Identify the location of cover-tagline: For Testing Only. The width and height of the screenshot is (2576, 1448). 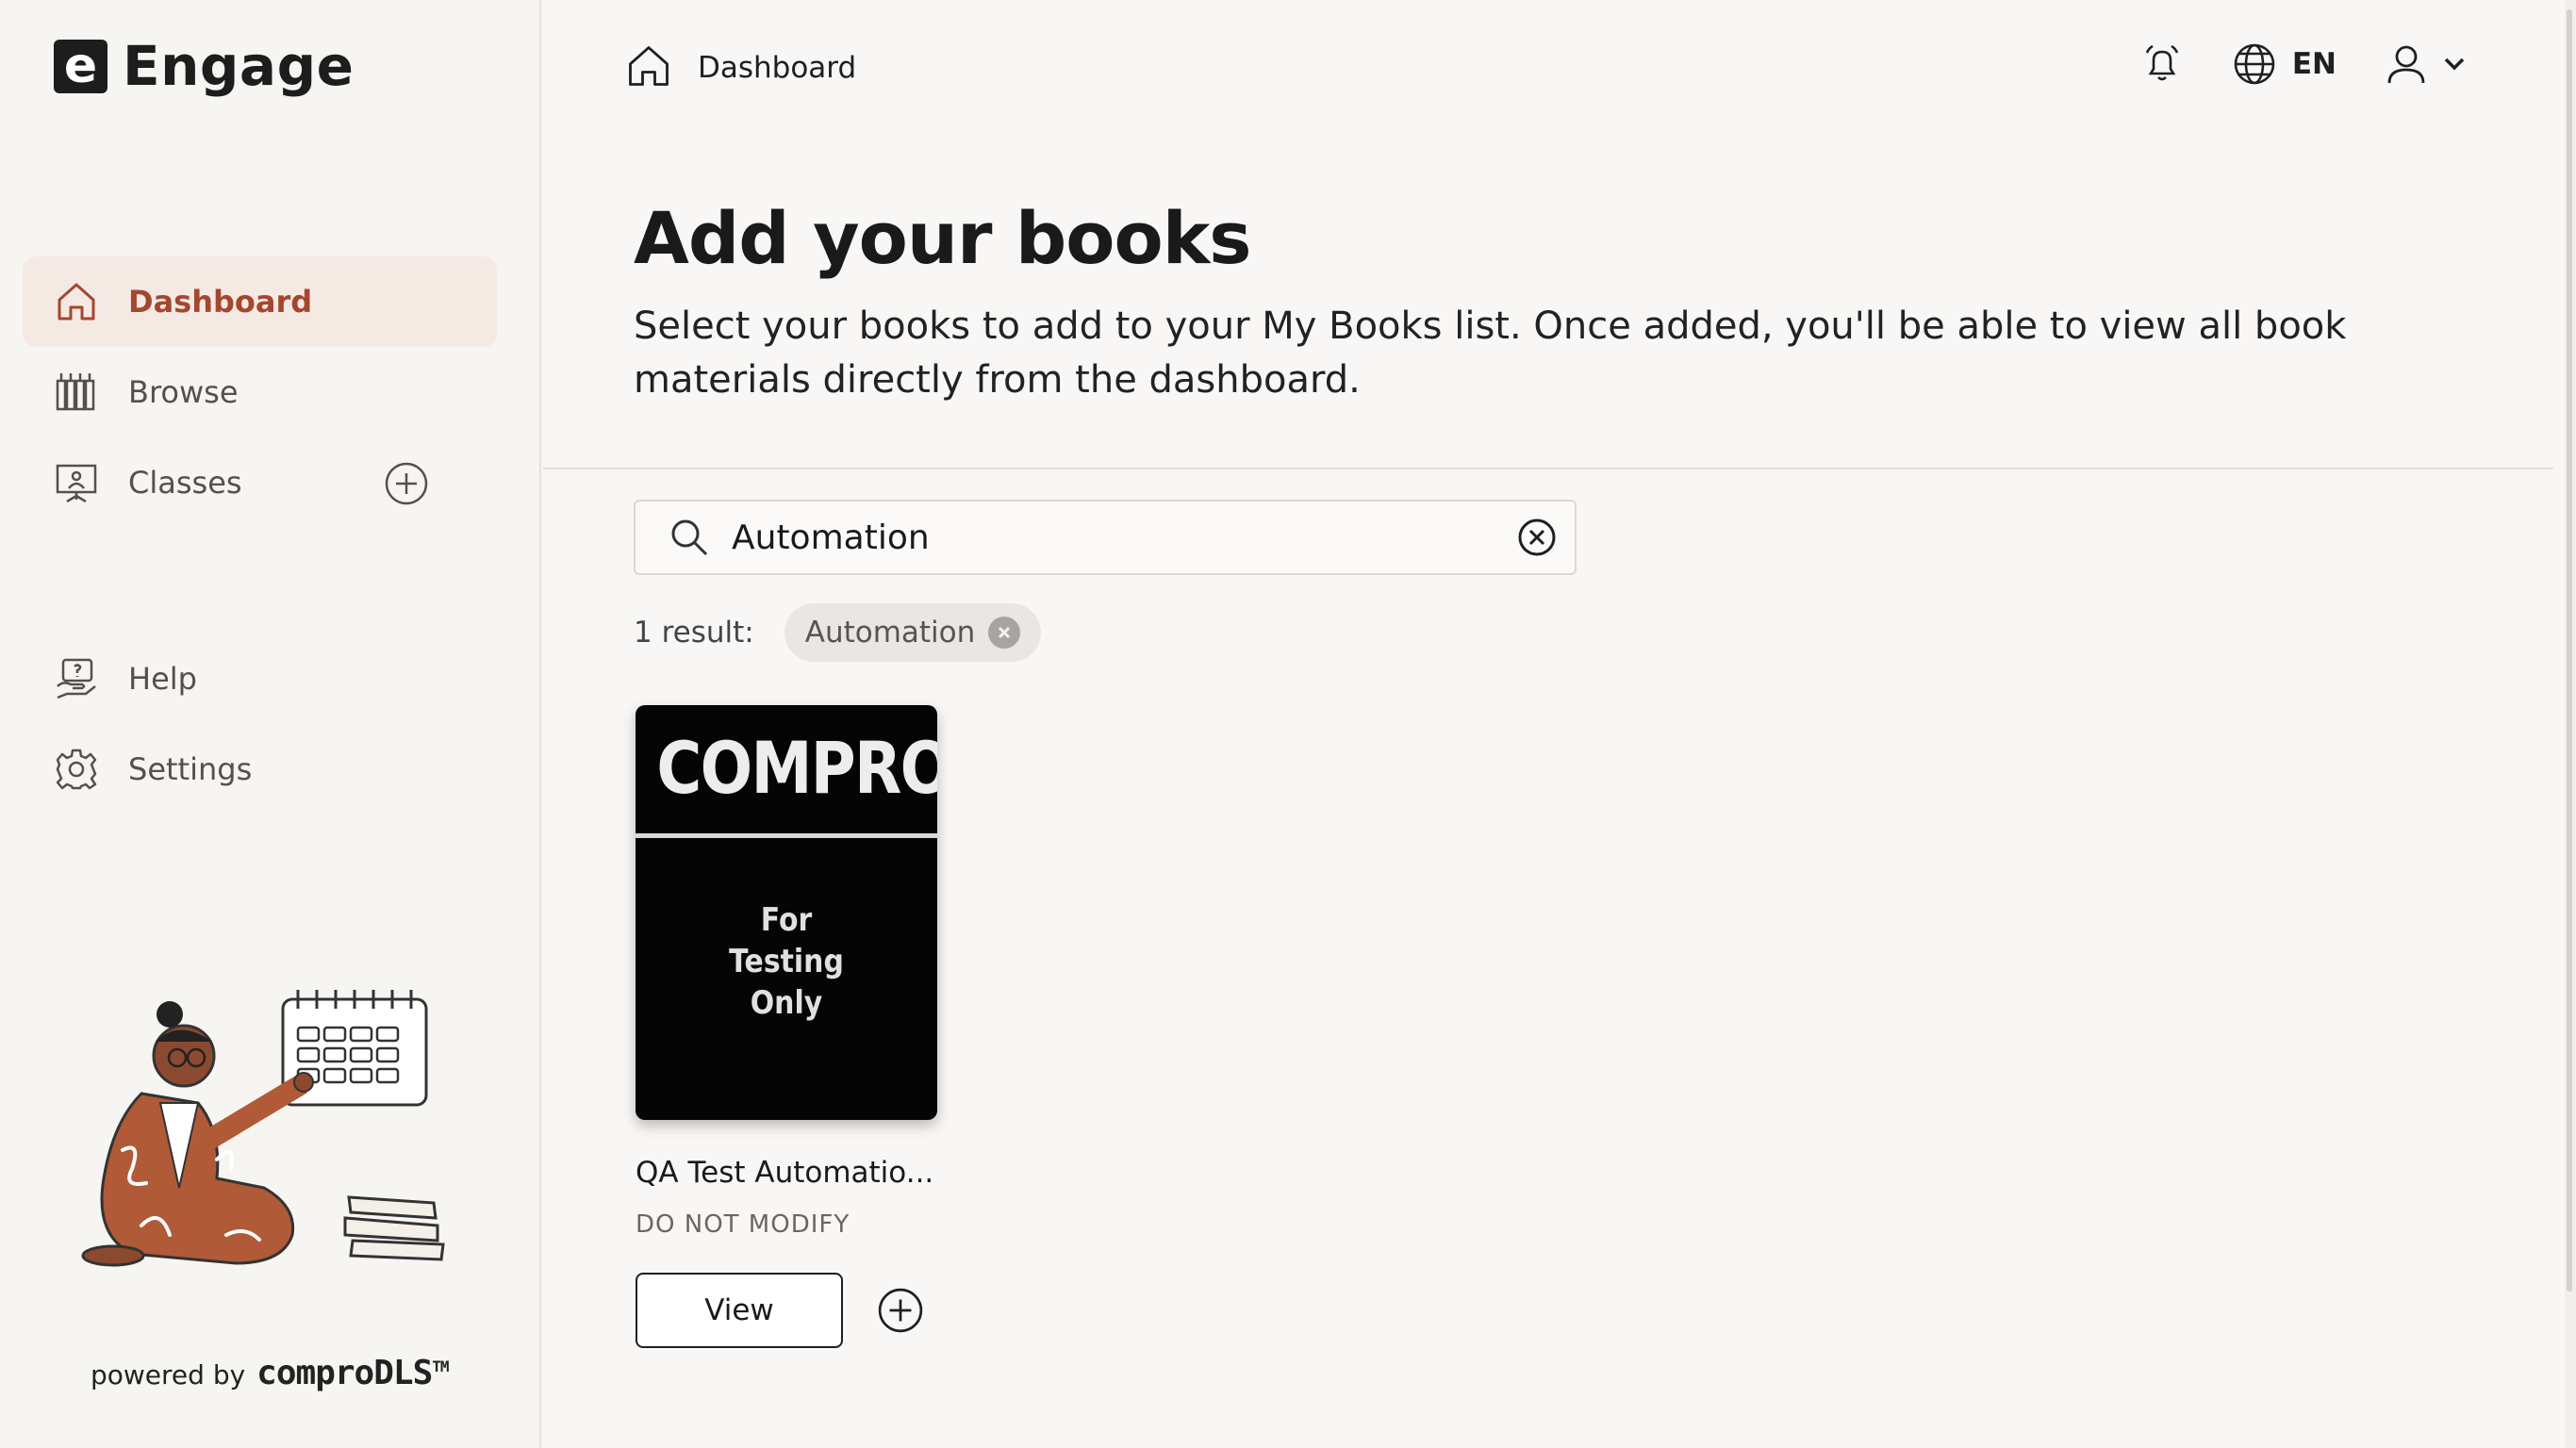
(786, 961).